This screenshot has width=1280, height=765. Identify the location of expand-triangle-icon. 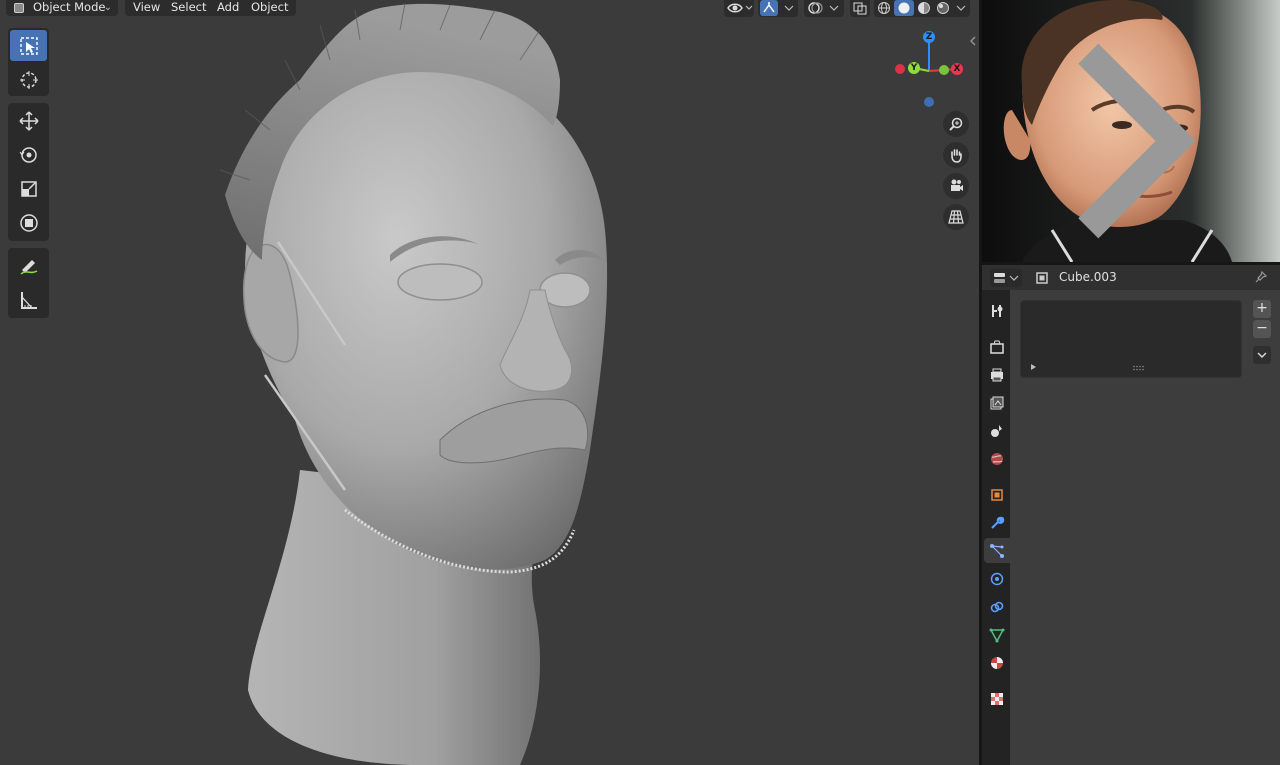
(1033, 367).